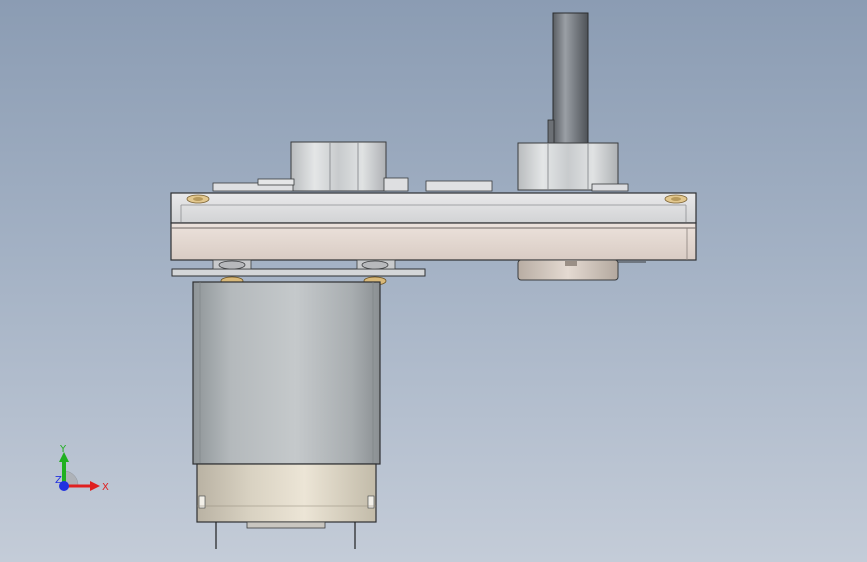 This screenshot has height=562, width=867. What do you see at coordinates (433, 241) in the screenshot?
I see `gearbox-housing` at bounding box center [433, 241].